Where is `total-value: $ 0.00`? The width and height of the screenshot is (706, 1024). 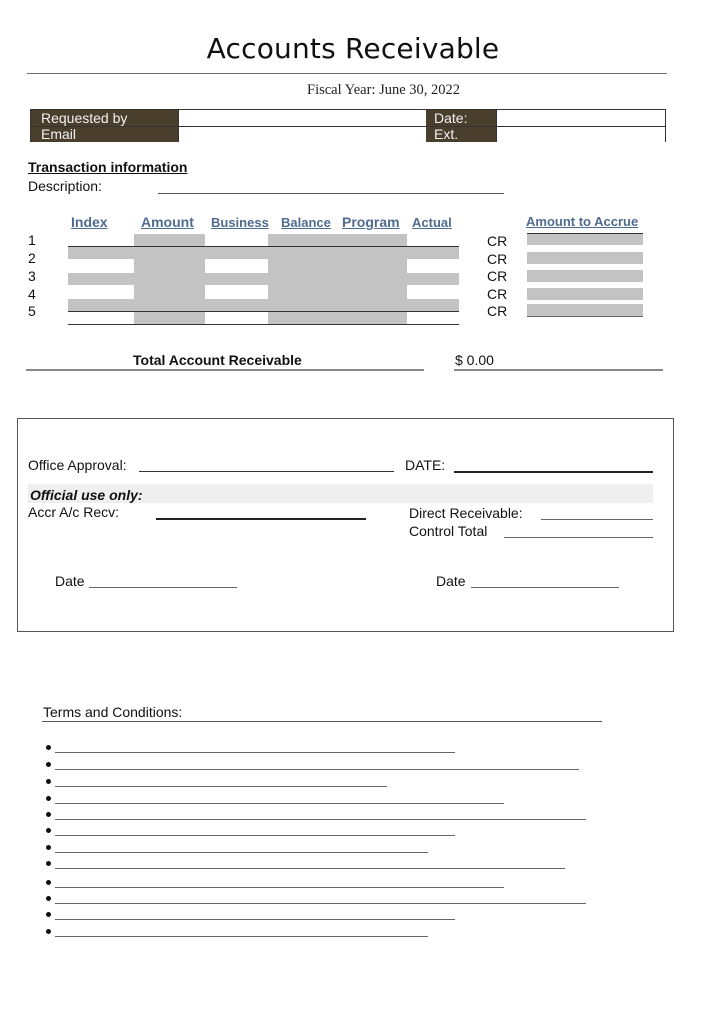 total-value: $ 0.00 is located at coordinates (474, 360).